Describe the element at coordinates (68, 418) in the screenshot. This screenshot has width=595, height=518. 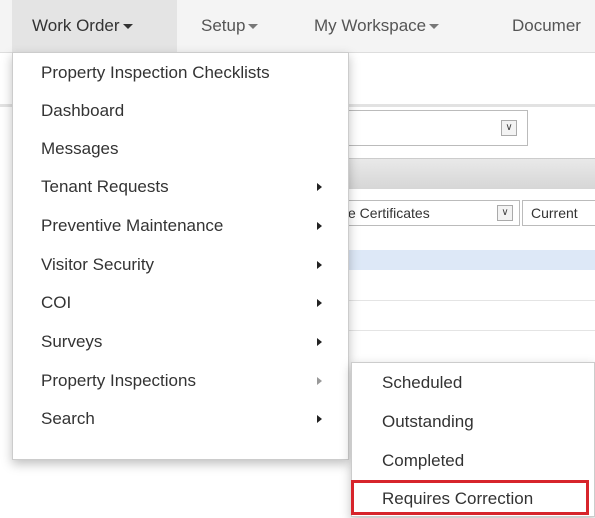
I see `menu-item-label: Search` at that location.